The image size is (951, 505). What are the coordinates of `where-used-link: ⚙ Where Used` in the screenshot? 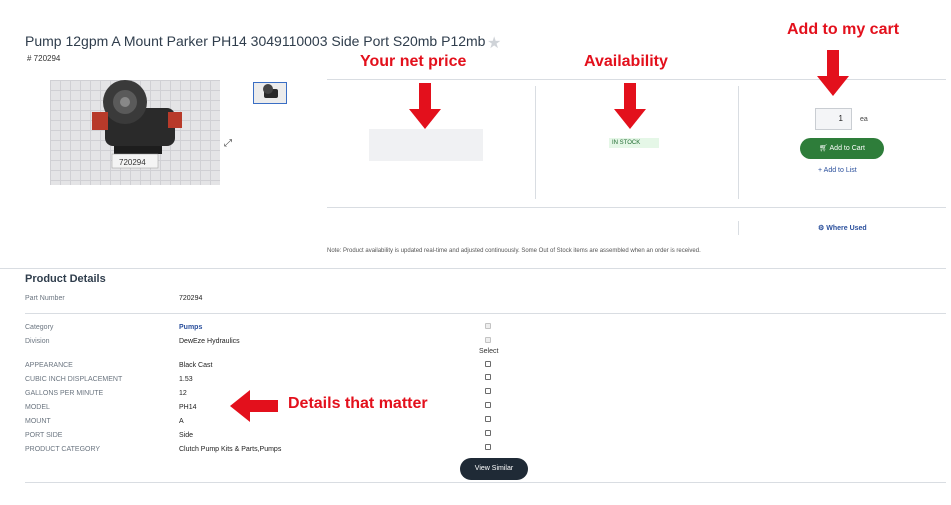 It's located at (842, 228).